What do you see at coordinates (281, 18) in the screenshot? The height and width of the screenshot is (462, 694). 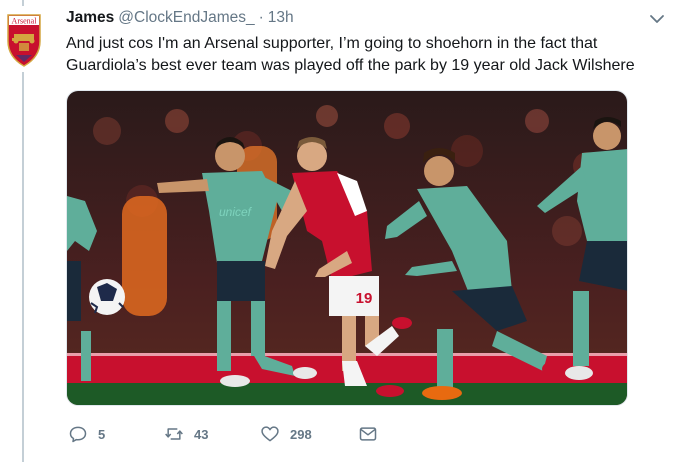 I see `timestamp: 13h` at bounding box center [281, 18].